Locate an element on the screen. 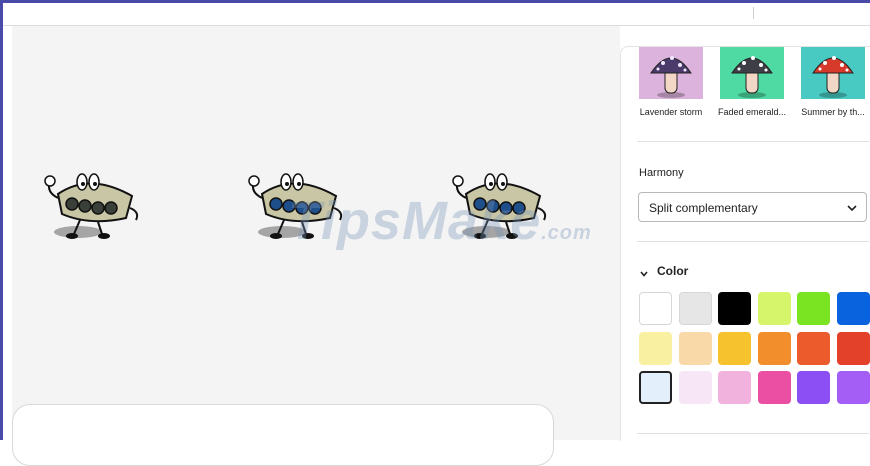  harmony-title: Harmony is located at coordinates (661, 173).